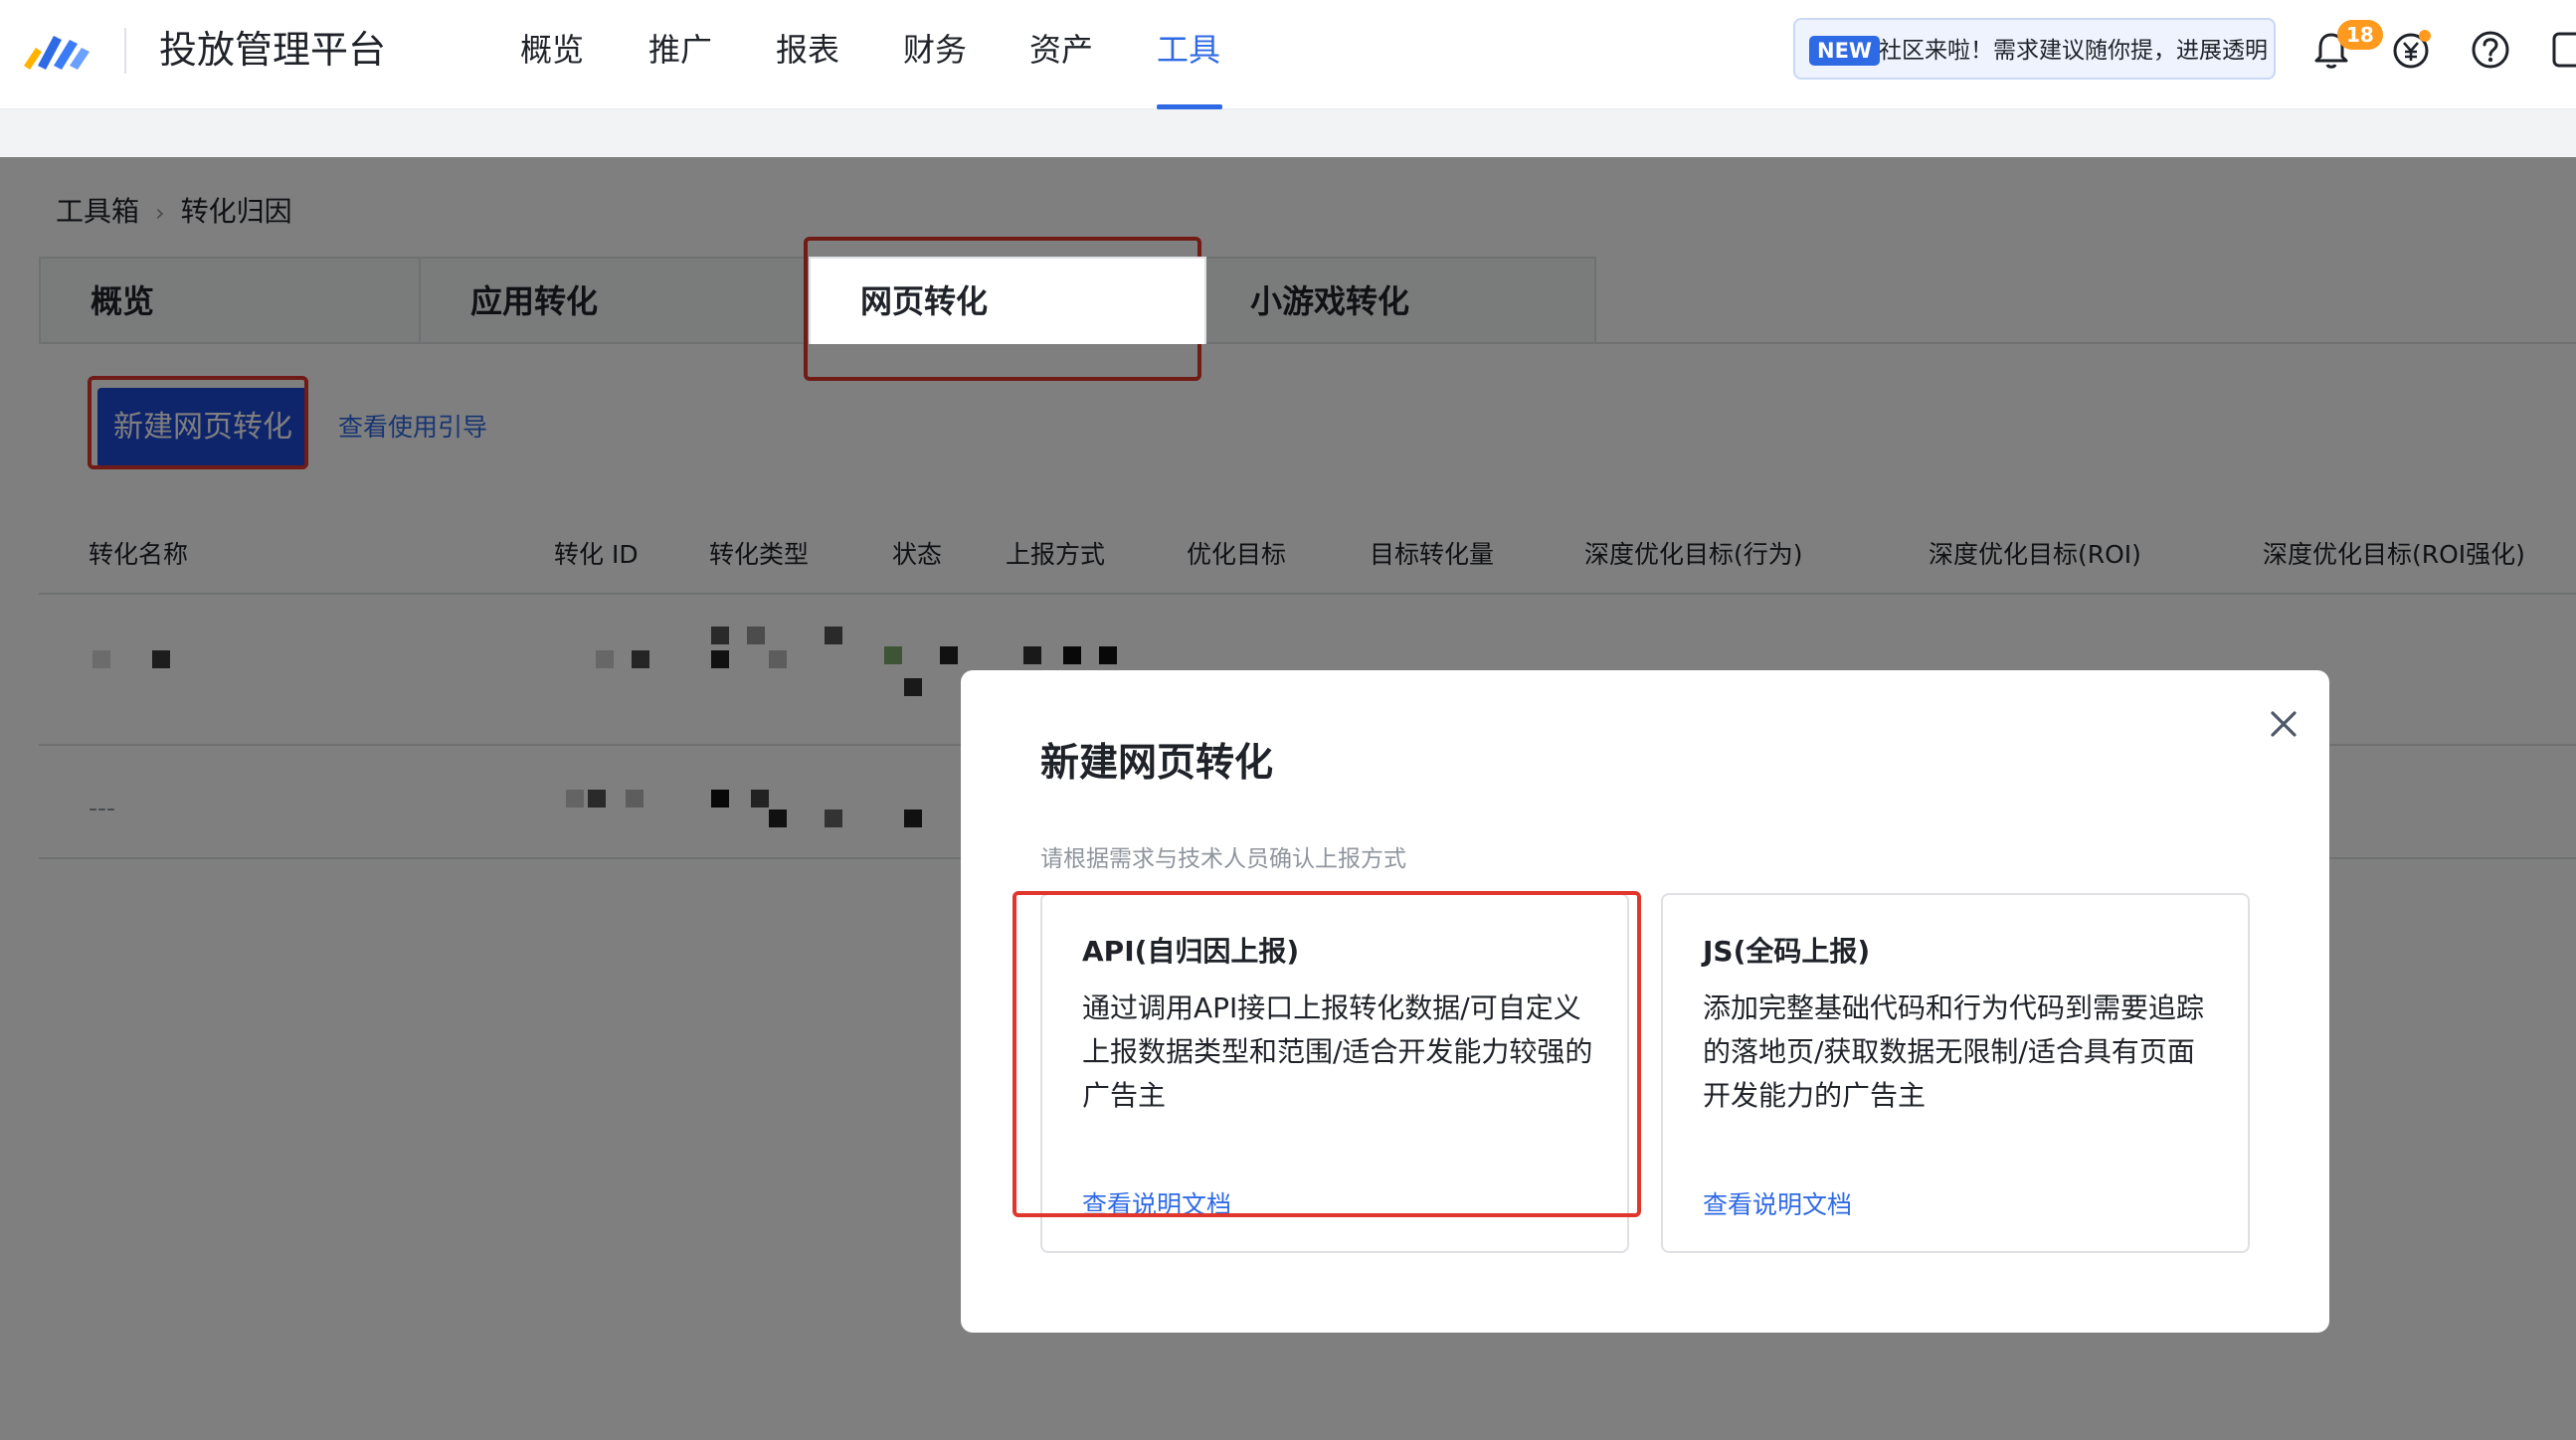 The width and height of the screenshot is (2576, 1440). Describe the element at coordinates (56, 51) in the screenshot. I see `platform-logo-icon` at that location.